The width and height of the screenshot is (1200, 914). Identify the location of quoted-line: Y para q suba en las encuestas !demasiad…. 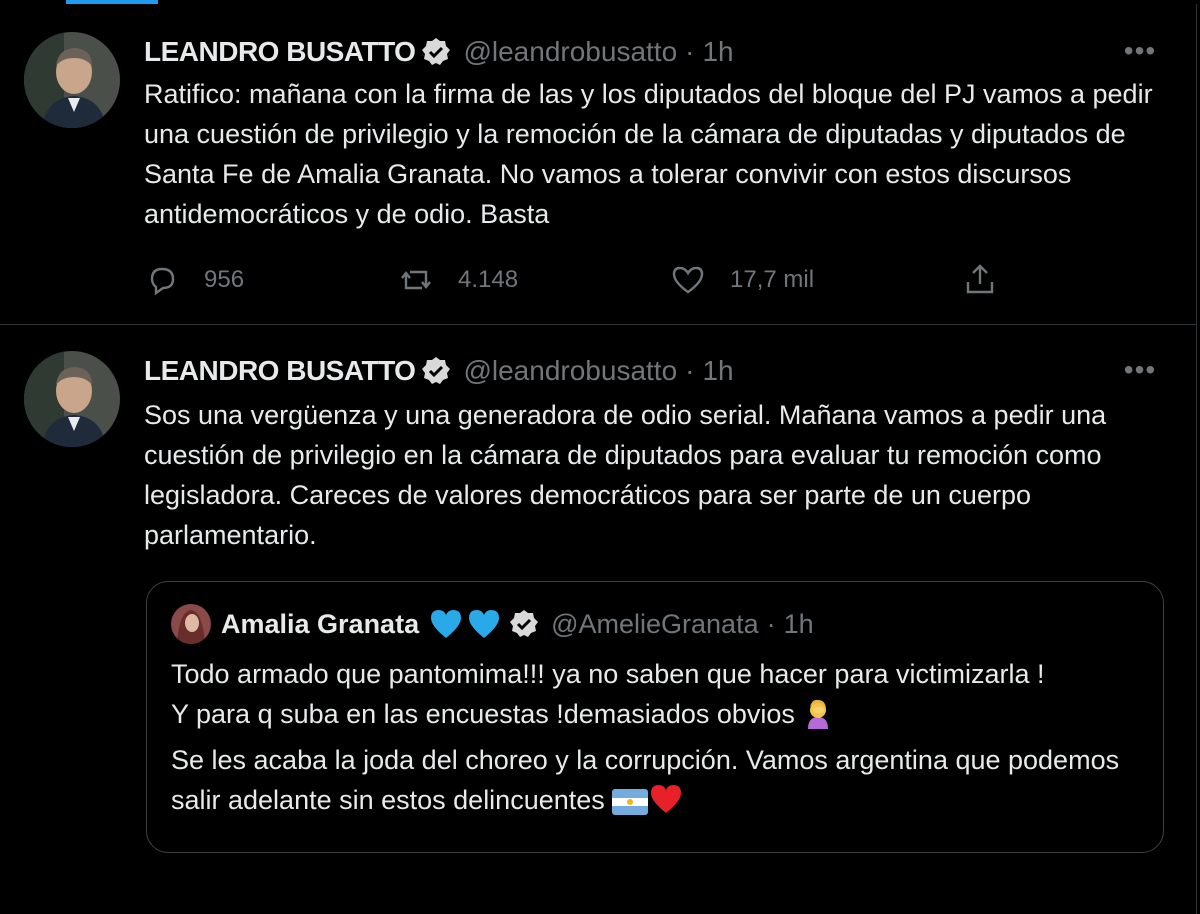
(483, 714).